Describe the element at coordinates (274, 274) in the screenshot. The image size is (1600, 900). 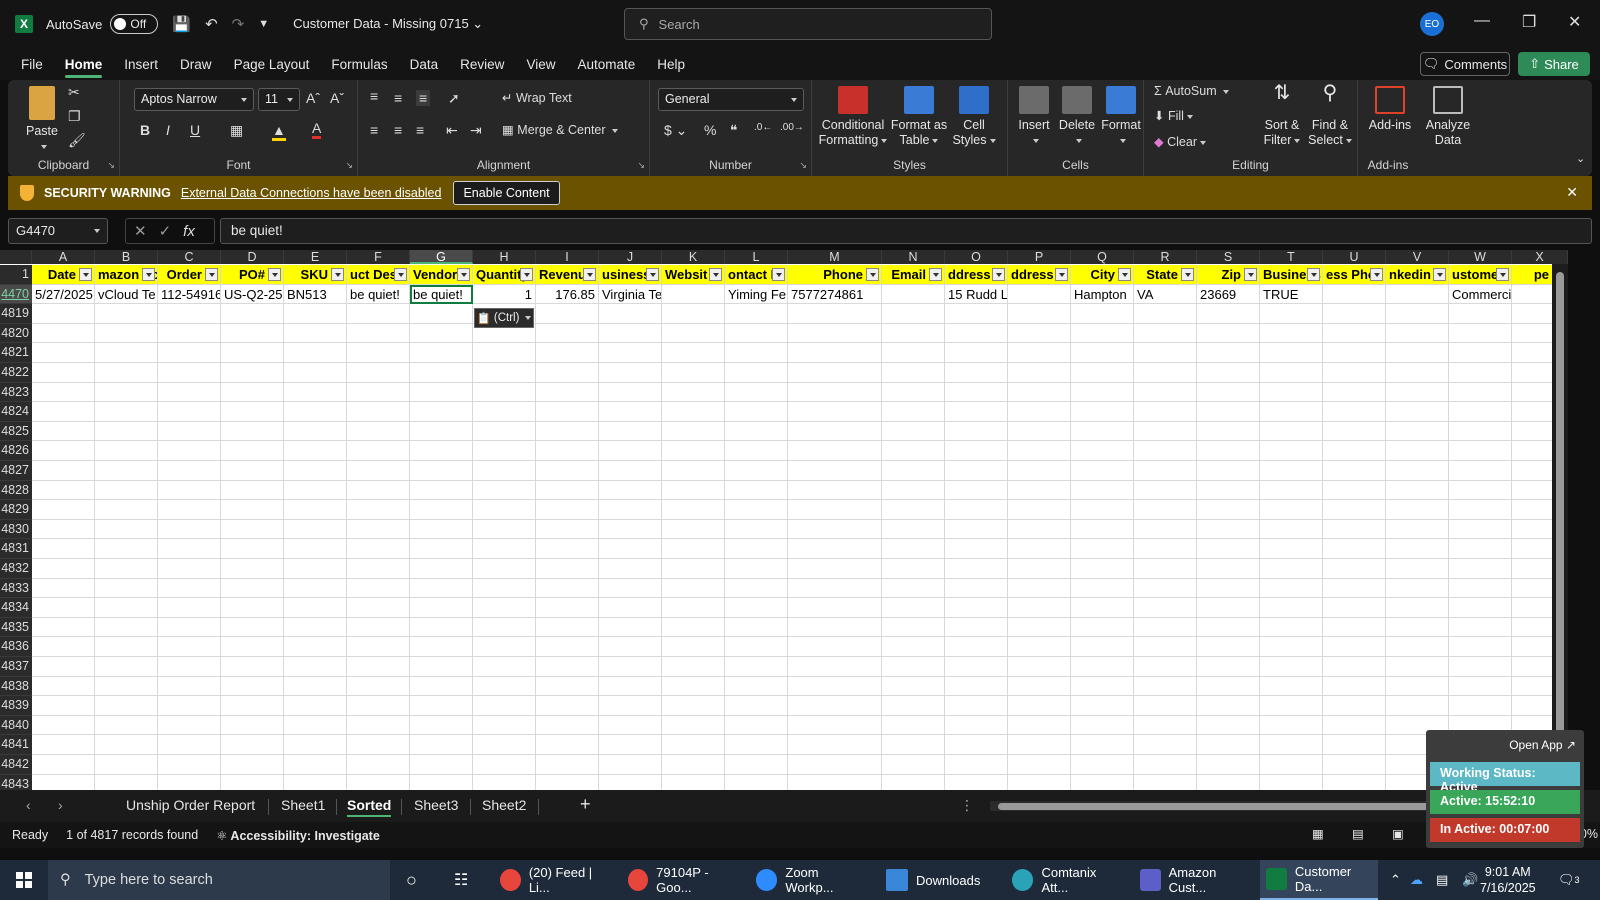
I see `filter-dropdown-icon` at that location.